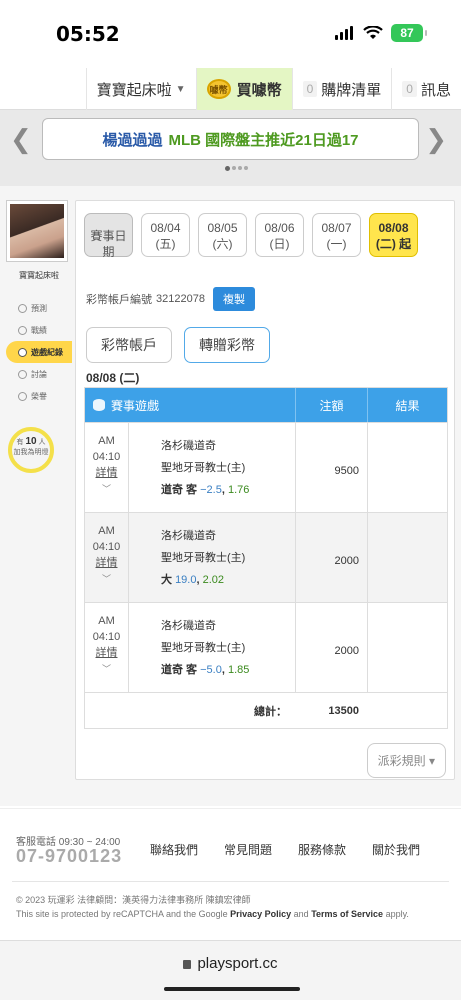  Describe the element at coordinates (230, 139) in the screenshot. I see `banner-slide: 楊過過過 MLB 國際盤主推近21日過17` at that location.